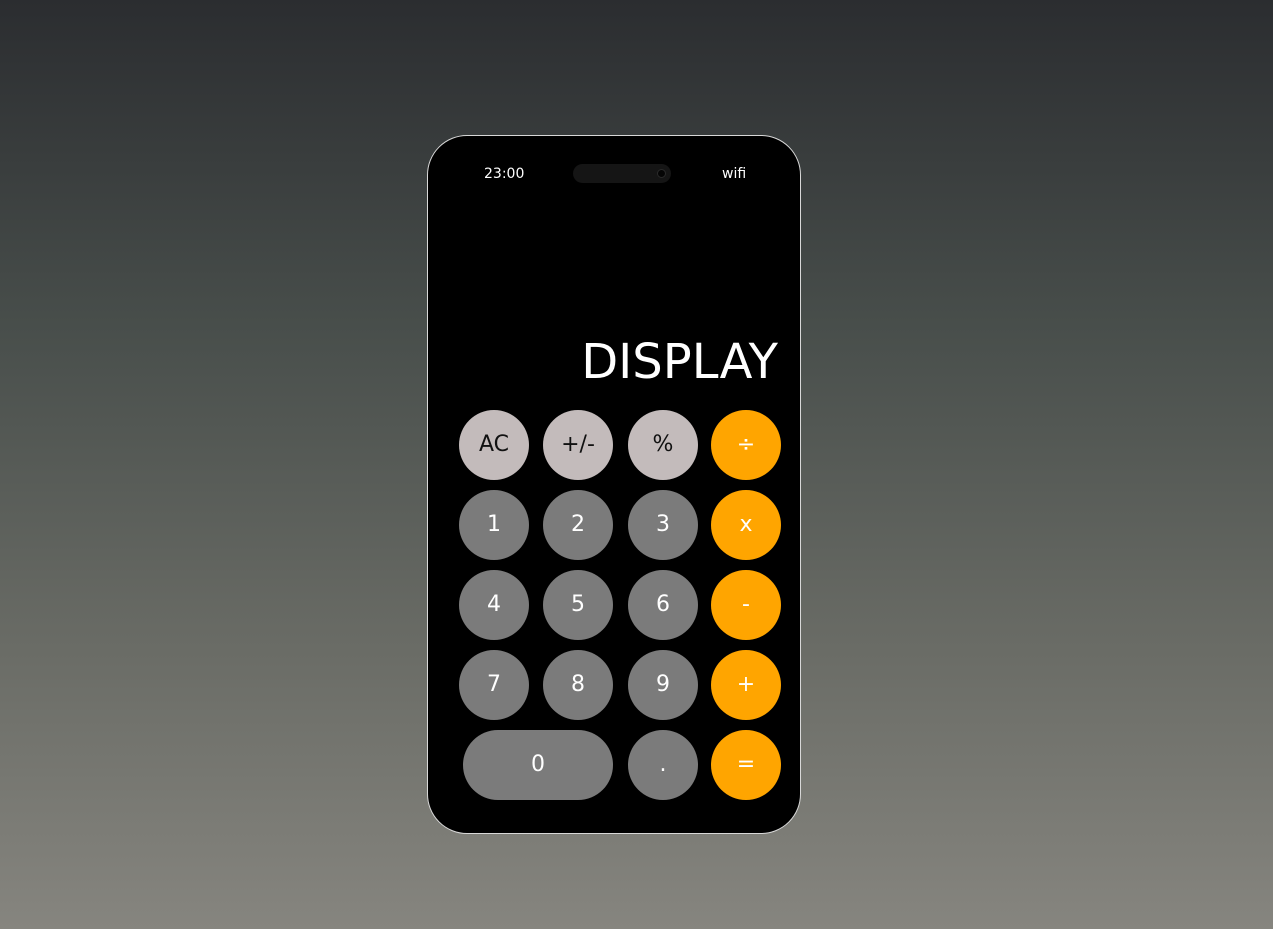 The height and width of the screenshot is (929, 1273). Describe the element at coordinates (578, 605) in the screenshot. I see `digit-5-button: 5` at that location.